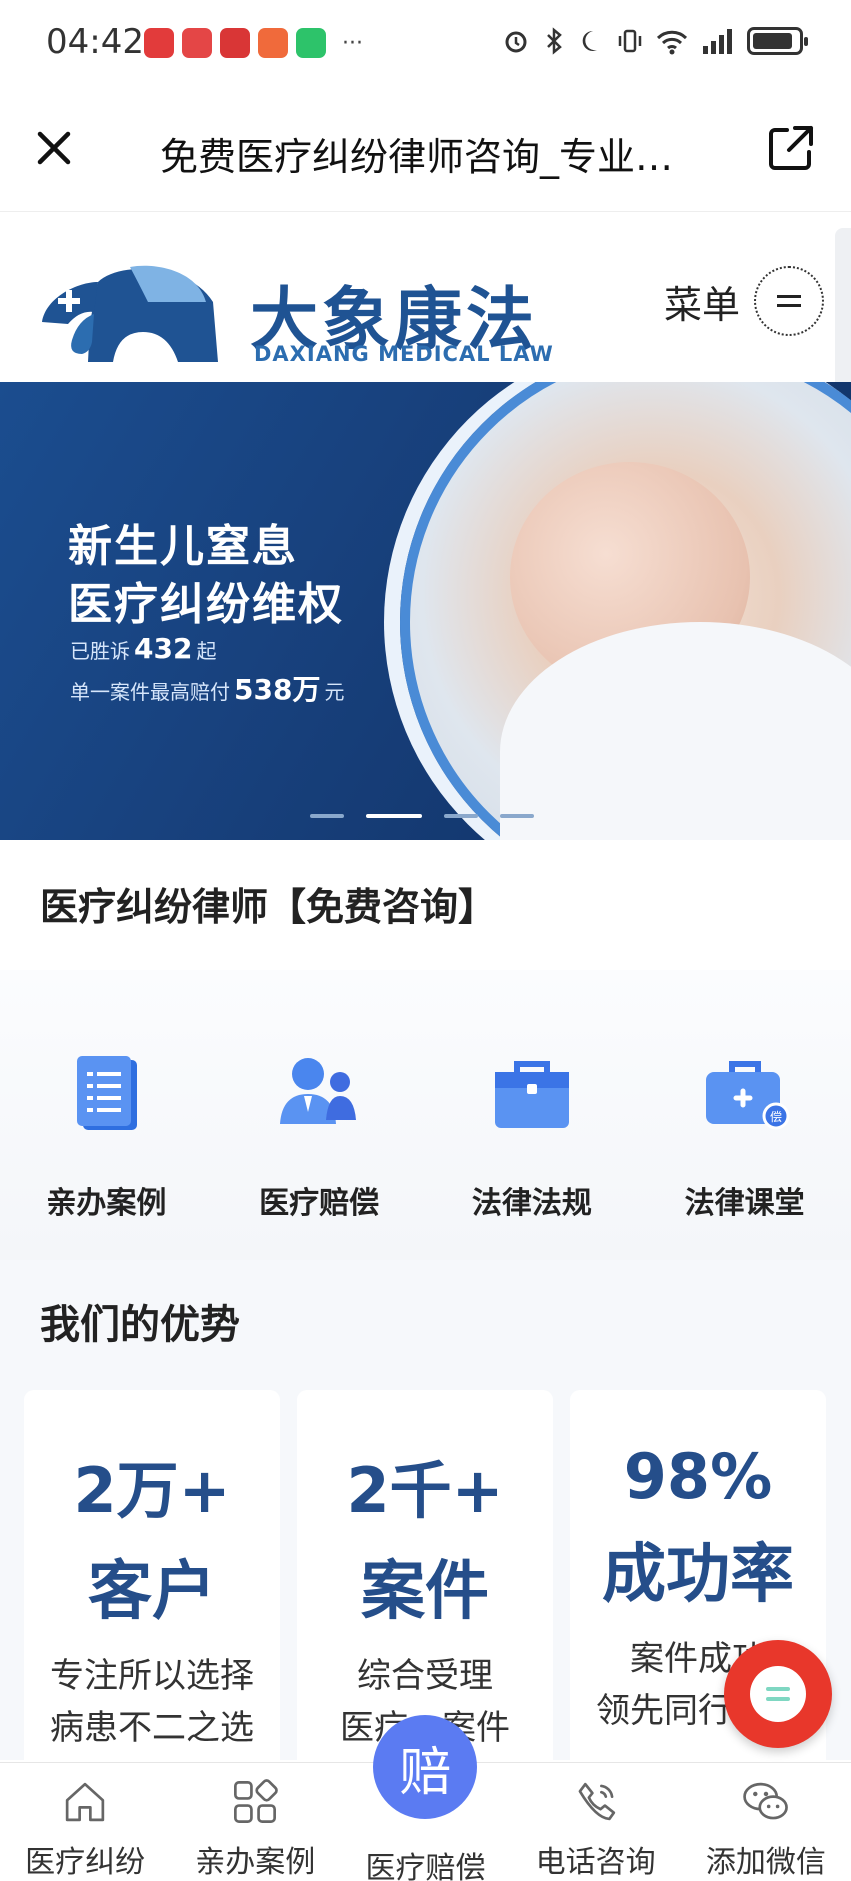 The height and width of the screenshot is (1881, 851). What do you see at coordinates (531, 1094) in the screenshot?
I see `briefcase-icon` at bounding box center [531, 1094].